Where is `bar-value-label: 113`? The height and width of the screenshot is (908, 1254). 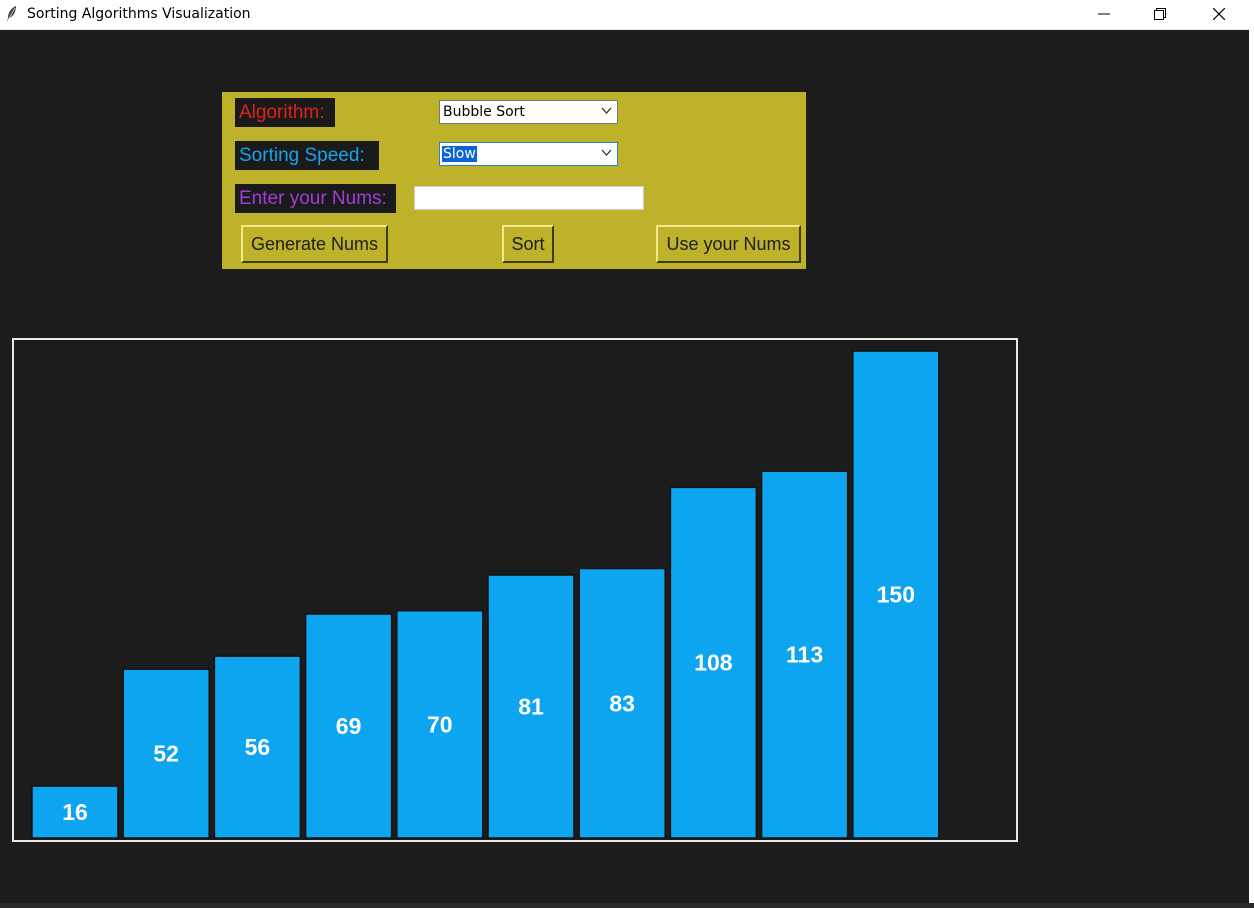
bar-value-label: 113 is located at coordinates (804, 655).